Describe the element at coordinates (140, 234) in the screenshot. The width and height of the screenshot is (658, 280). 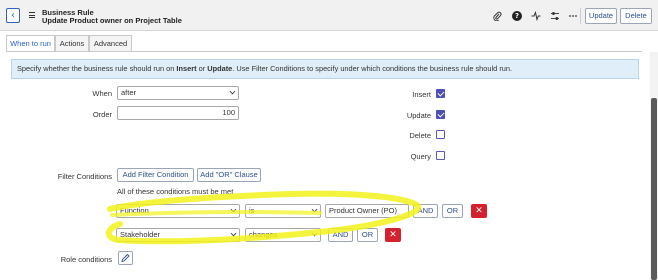
I see `condition-field-value: Stakeholder` at that location.